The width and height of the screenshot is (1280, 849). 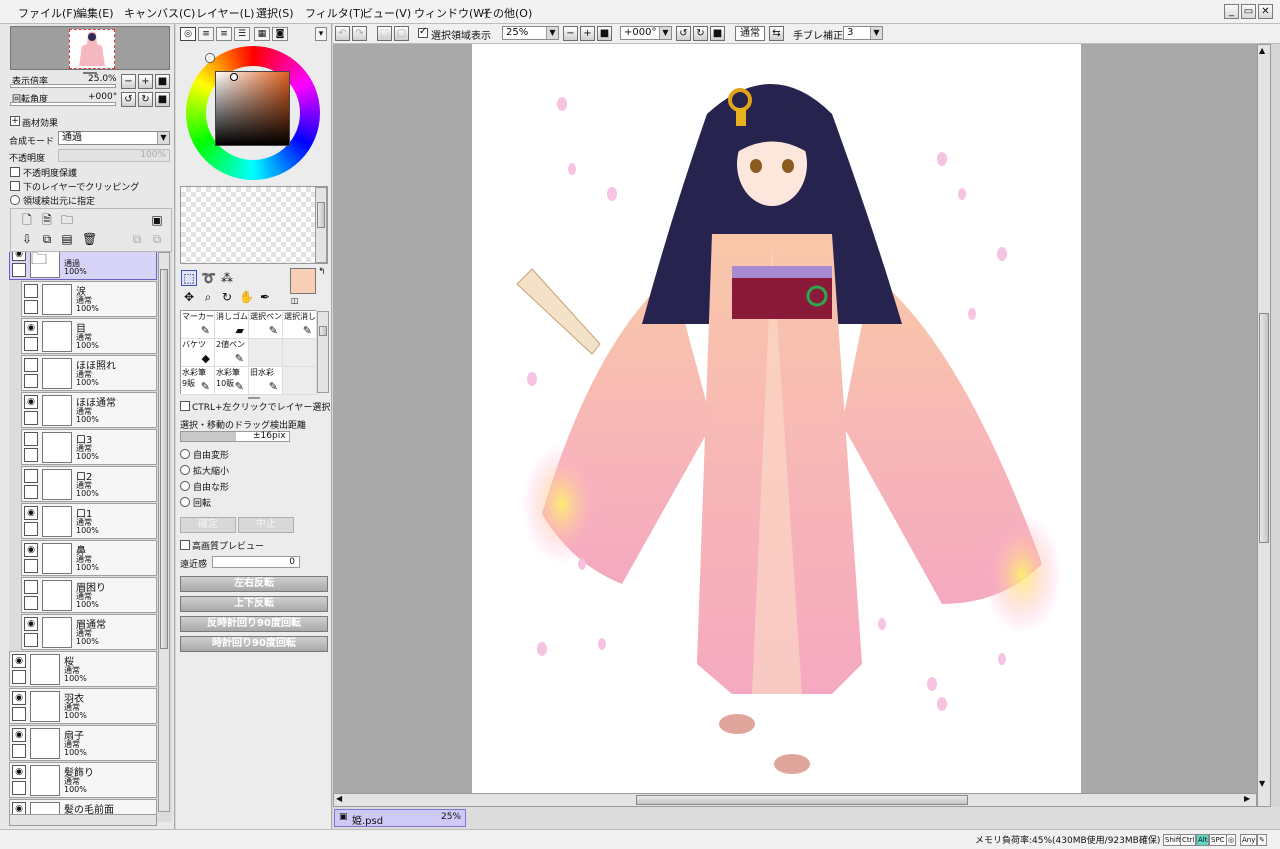 What do you see at coordinates (137, 239) in the screenshot?
I see `merge-selected-icon: ⧉` at bounding box center [137, 239].